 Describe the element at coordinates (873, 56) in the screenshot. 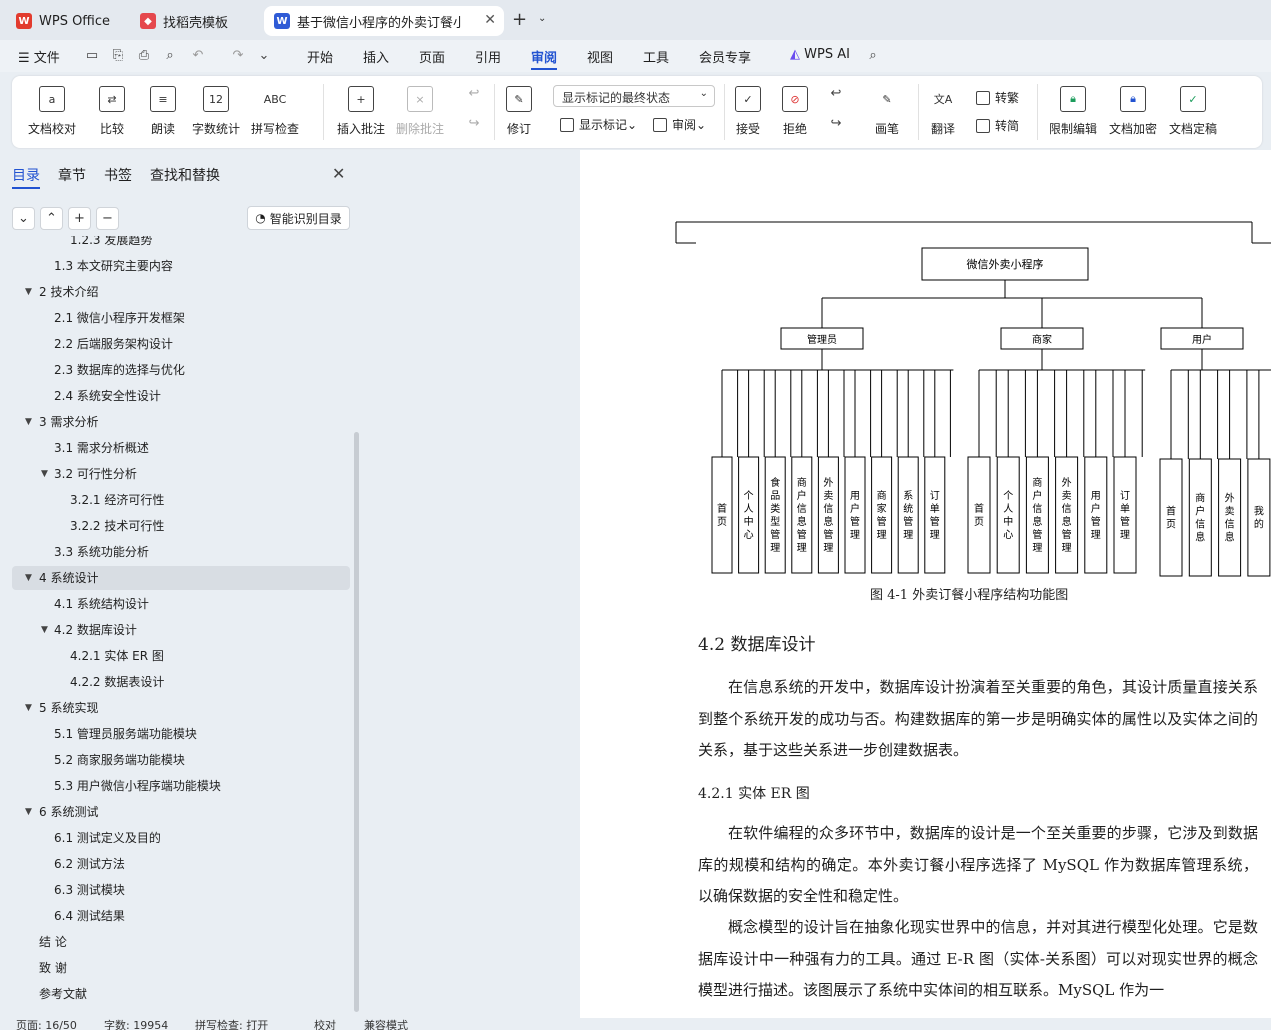

I see `search-icon: ⌕` at that location.